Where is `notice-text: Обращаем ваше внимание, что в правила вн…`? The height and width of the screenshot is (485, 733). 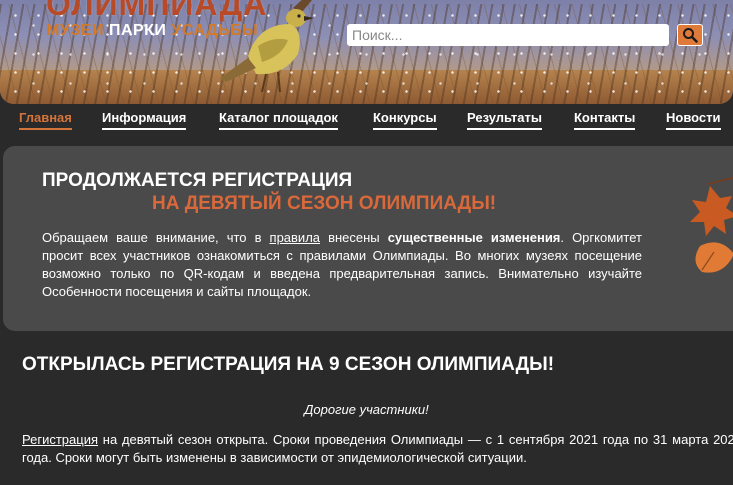
notice-text: Обращаем ваше внимание, что в правила вн… is located at coordinates (342, 265).